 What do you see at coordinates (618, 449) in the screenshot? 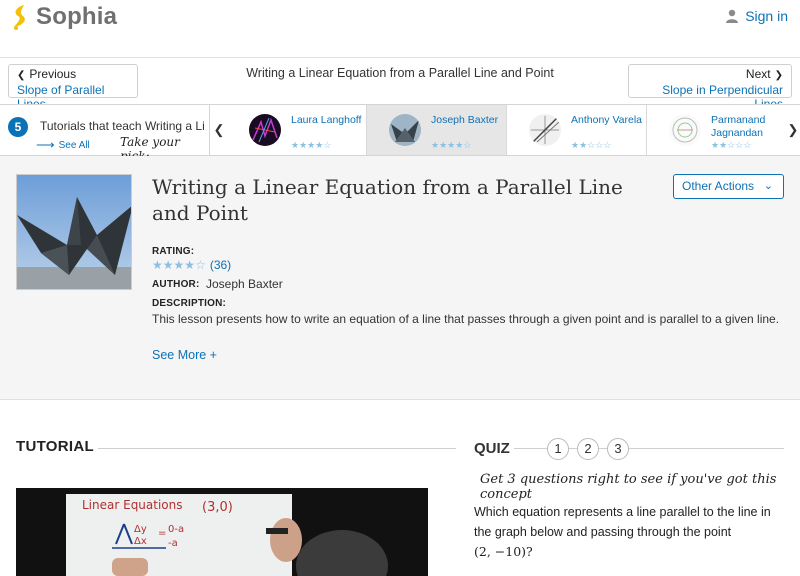
I see `quiz-question-3: 3` at bounding box center [618, 449].